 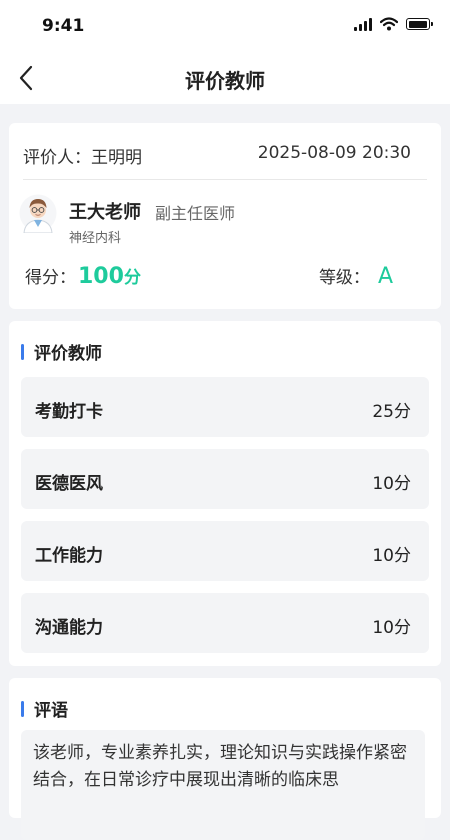 I want to click on teacher-title: 副主任医师, so click(x=195, y=213).